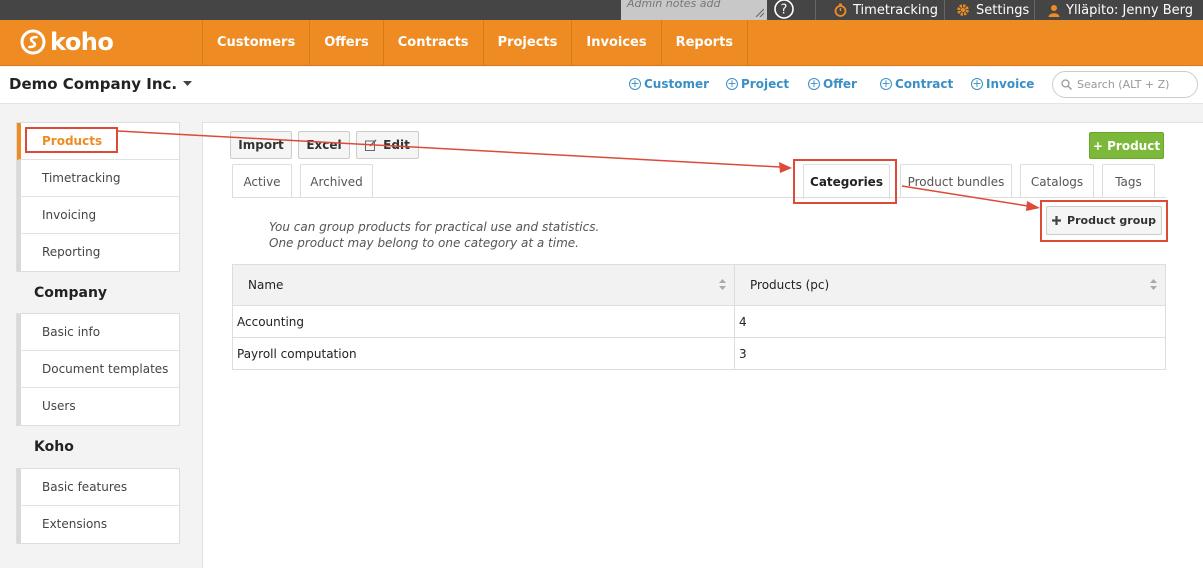 This screenshot has height=568, width=1203. What do you see at coordinates (71, 293) in the screenshot?
I see `sidebar-heading-company: Company` at bounding box center [71, 293].